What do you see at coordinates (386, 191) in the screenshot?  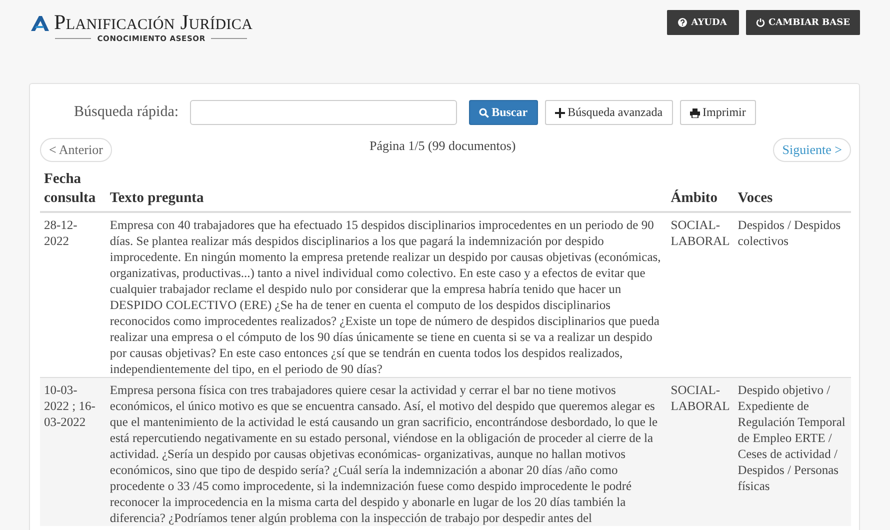 I see `column-header: Texto pregunta` at bounding box center [386, 191].